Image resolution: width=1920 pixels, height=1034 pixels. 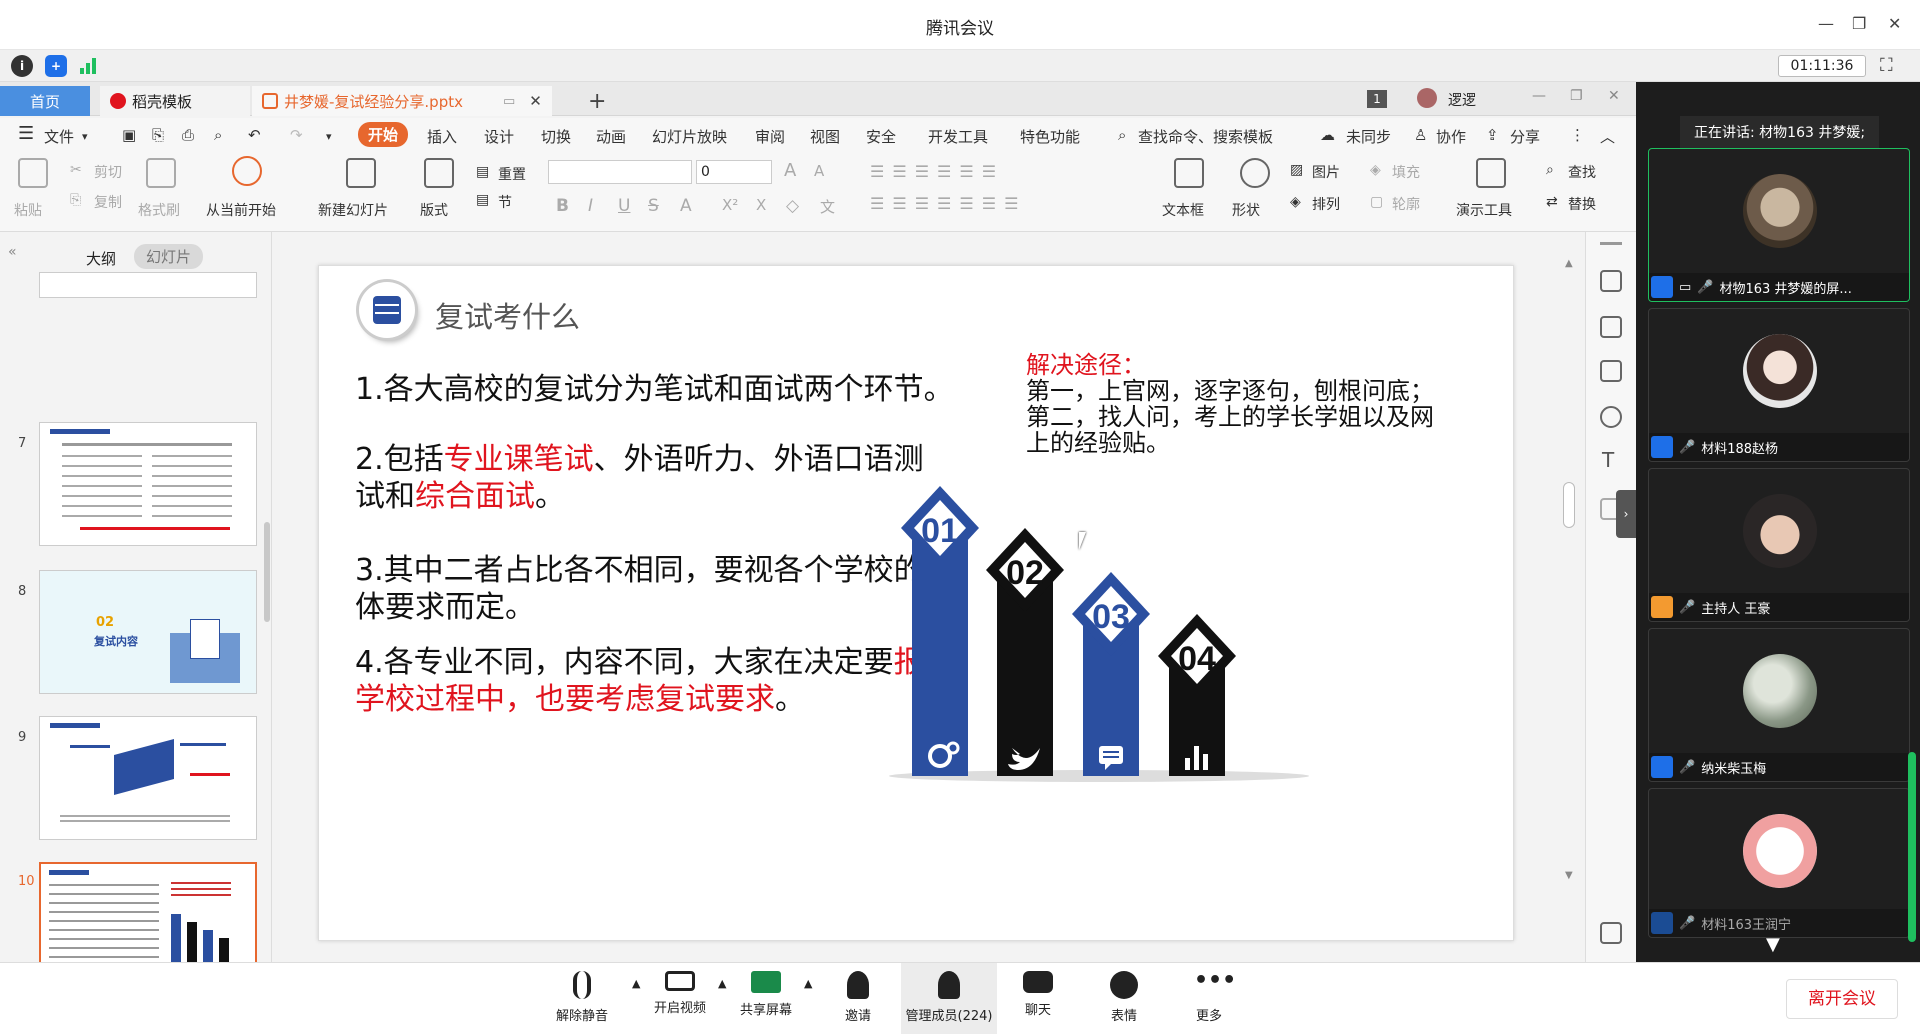 What do you see at coordinates (1569, 875) in the screenshot?
I see `scroll-down-icon: ▼` at bounding box center [1569, 875].